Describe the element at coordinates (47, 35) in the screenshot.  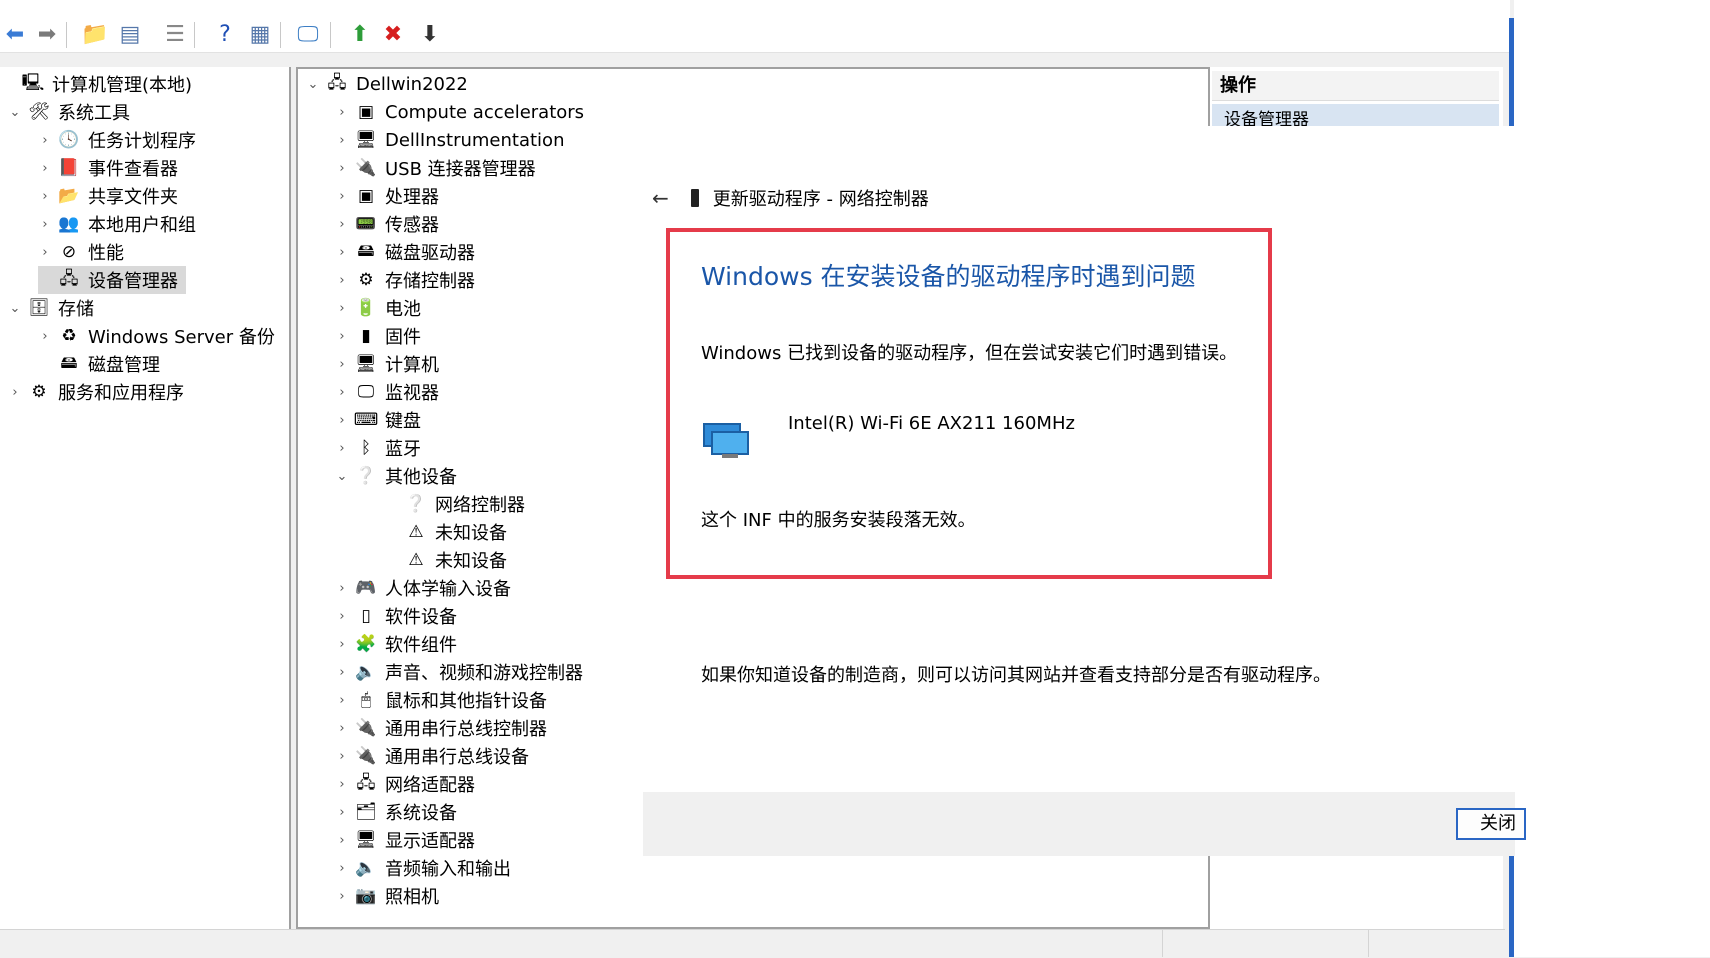
I see `forward-icon: ➡` at that location.